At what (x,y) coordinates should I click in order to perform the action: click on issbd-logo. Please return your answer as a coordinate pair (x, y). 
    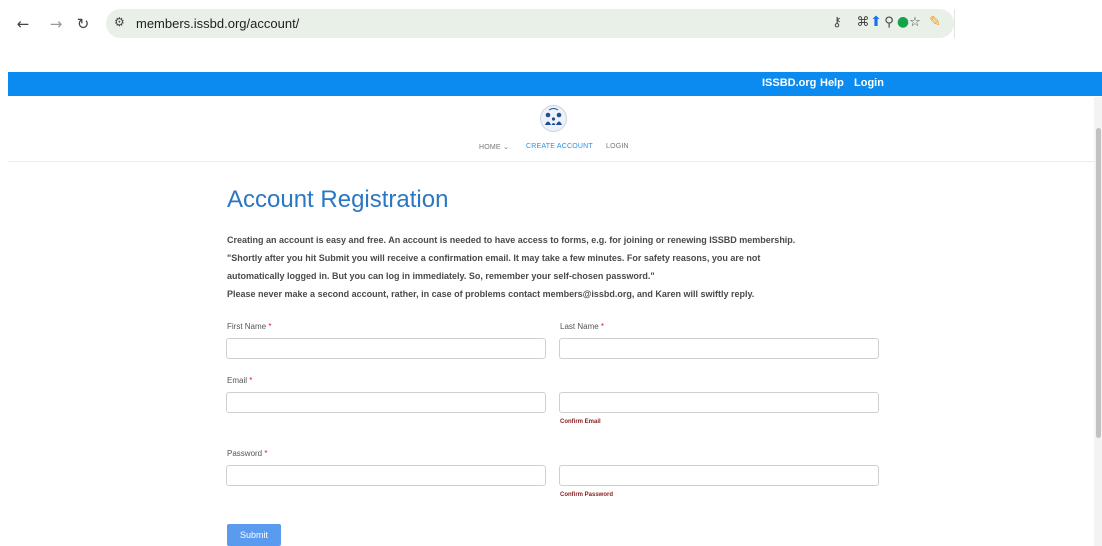
    Looking at the image, I should click on (553, 118).